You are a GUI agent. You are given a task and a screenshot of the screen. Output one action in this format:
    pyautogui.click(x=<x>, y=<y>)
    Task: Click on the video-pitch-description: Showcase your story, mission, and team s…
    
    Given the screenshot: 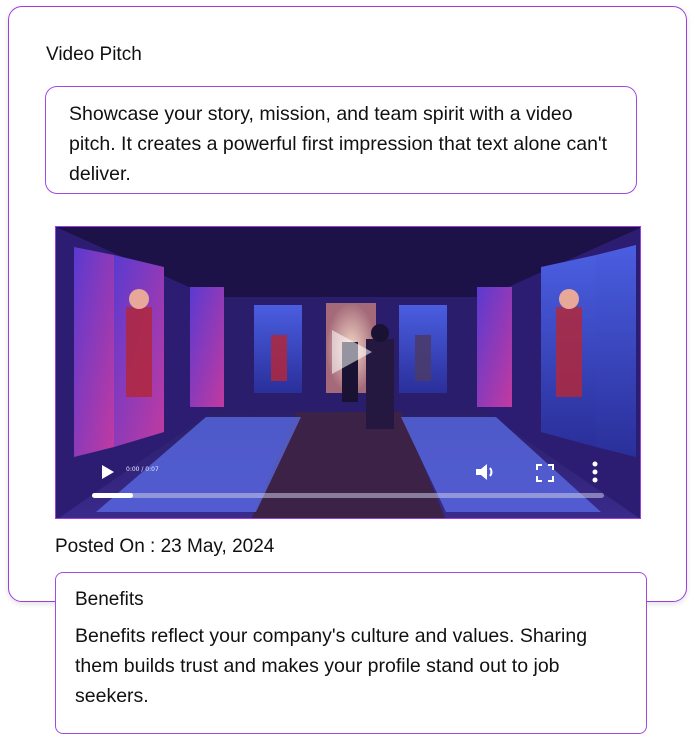 What is the action you would take?
    pyautogui.click(x=341, y=140)
    